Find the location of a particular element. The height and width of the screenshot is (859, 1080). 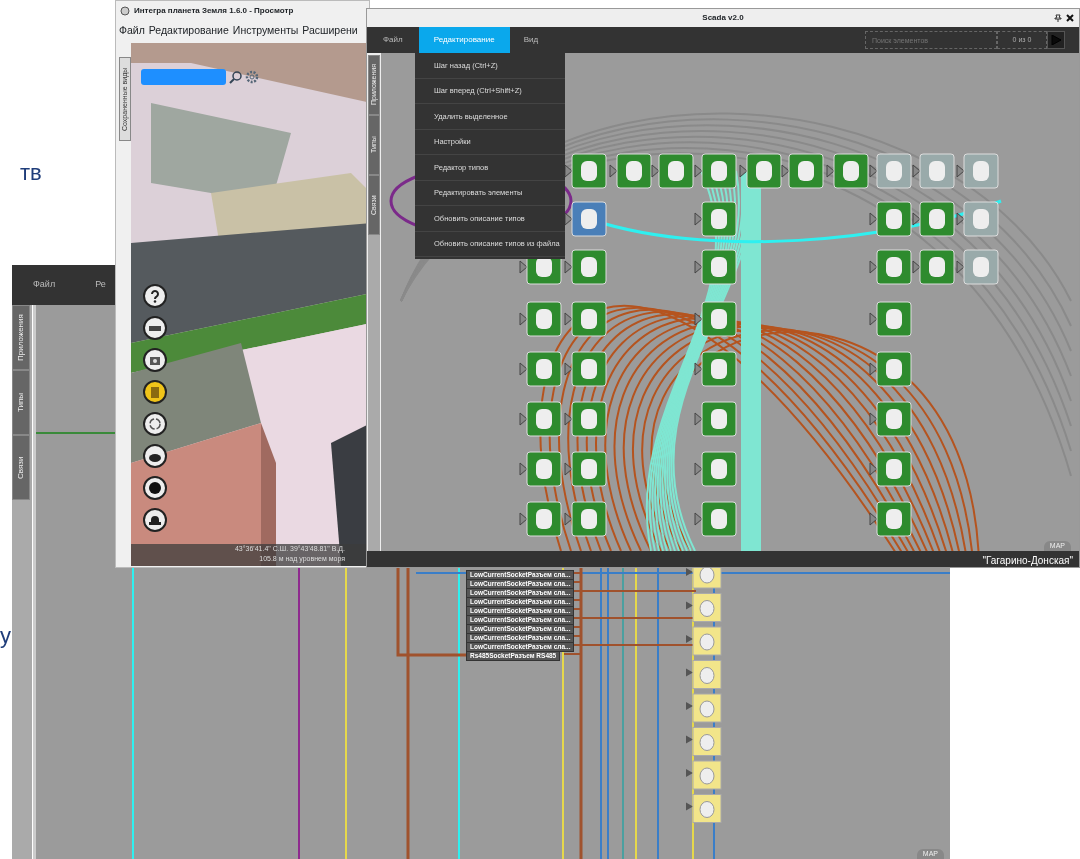

status-text: "Гагарино-Донская" is located at coordinates (1027, 560).